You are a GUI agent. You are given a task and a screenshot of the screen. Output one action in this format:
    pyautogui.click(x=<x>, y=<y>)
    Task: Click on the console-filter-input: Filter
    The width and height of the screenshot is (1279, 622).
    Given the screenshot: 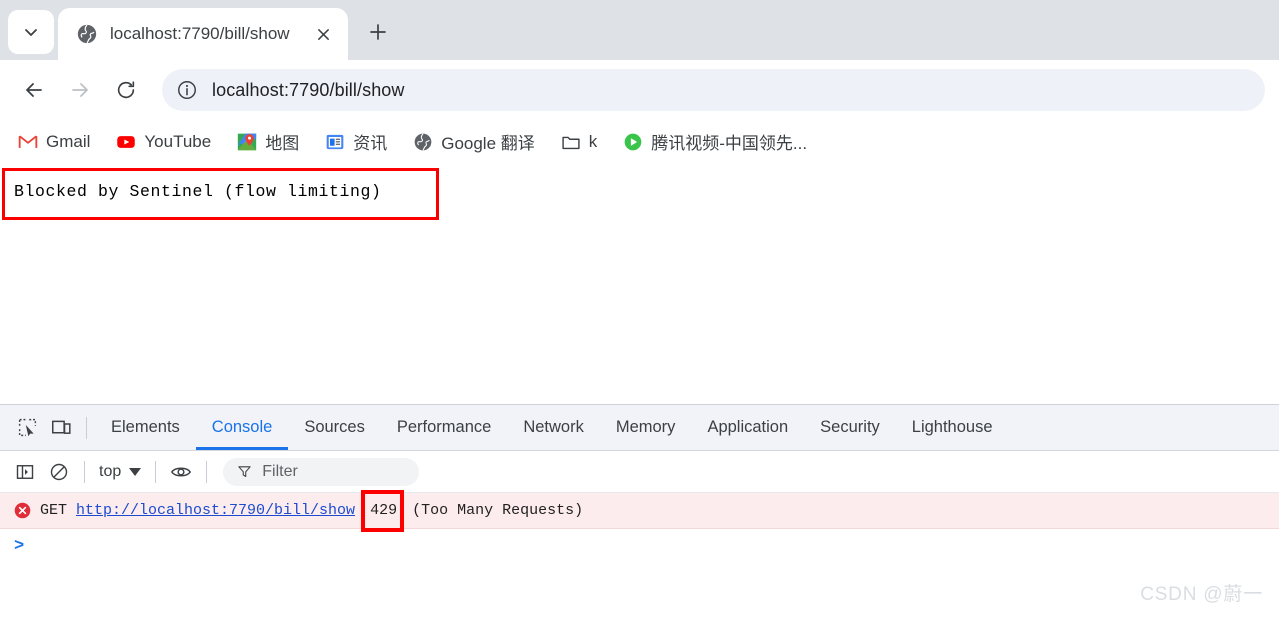 What is the action you would take?
    pyautogui.click(x=321, y=471)
    